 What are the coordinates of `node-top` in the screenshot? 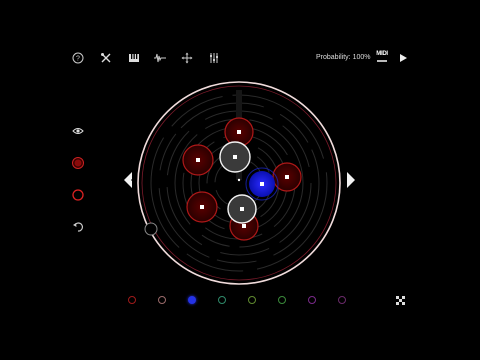 It's located at (239, 132).